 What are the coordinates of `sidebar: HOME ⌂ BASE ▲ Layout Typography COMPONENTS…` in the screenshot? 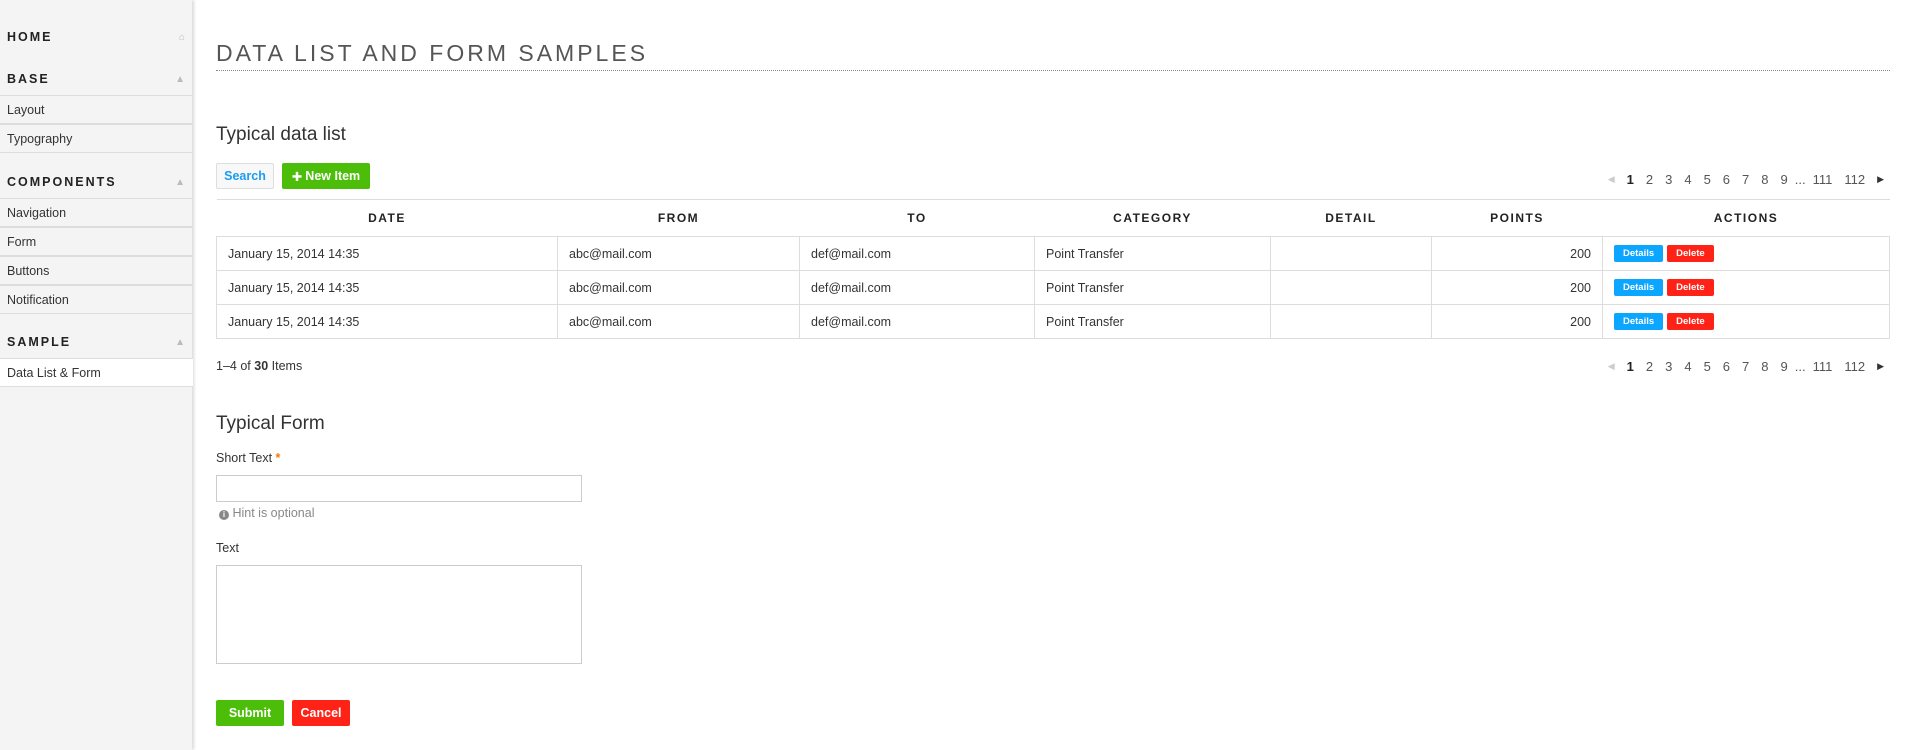 It's located at (96, 375).